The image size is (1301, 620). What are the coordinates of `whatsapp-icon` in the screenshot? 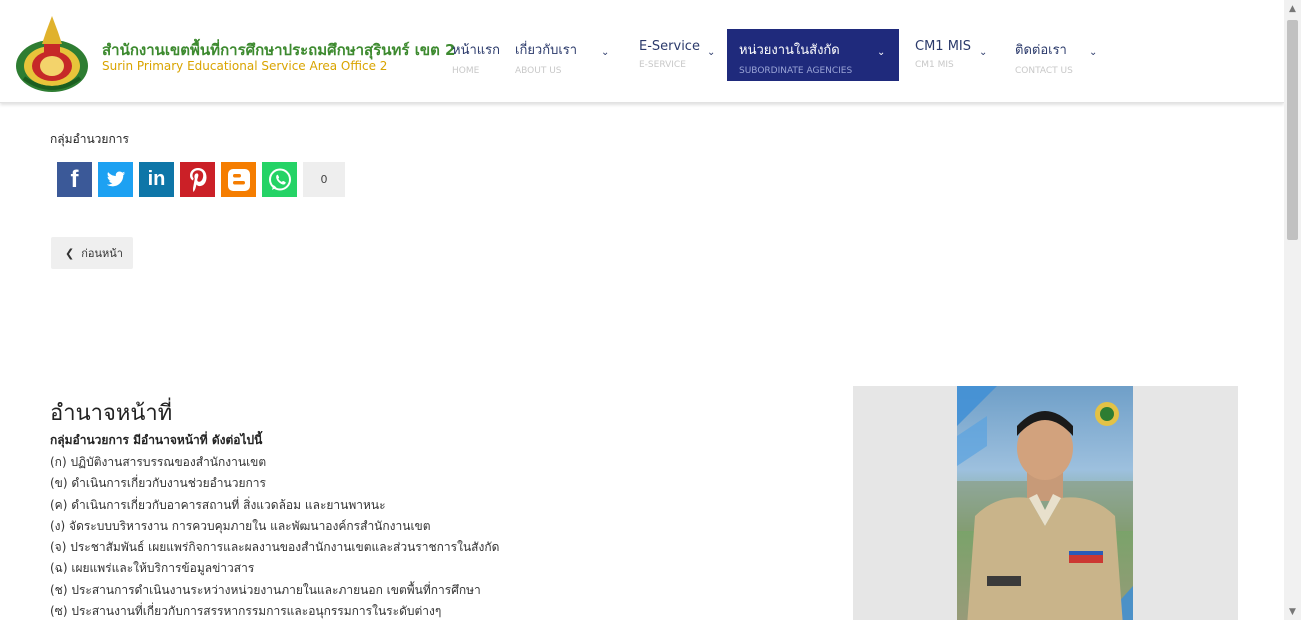 It's located at (279, 179).